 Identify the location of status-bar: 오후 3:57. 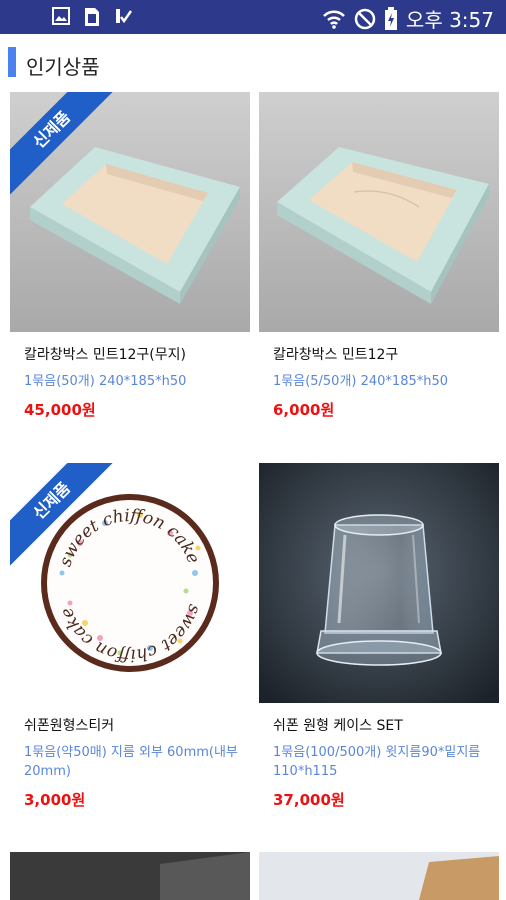
(253, 17).